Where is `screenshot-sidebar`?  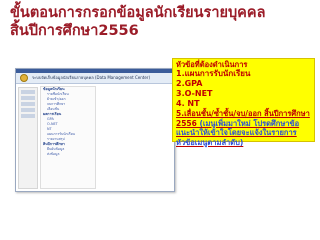
screenshot-sidebar is located at coordinates (28, 138).